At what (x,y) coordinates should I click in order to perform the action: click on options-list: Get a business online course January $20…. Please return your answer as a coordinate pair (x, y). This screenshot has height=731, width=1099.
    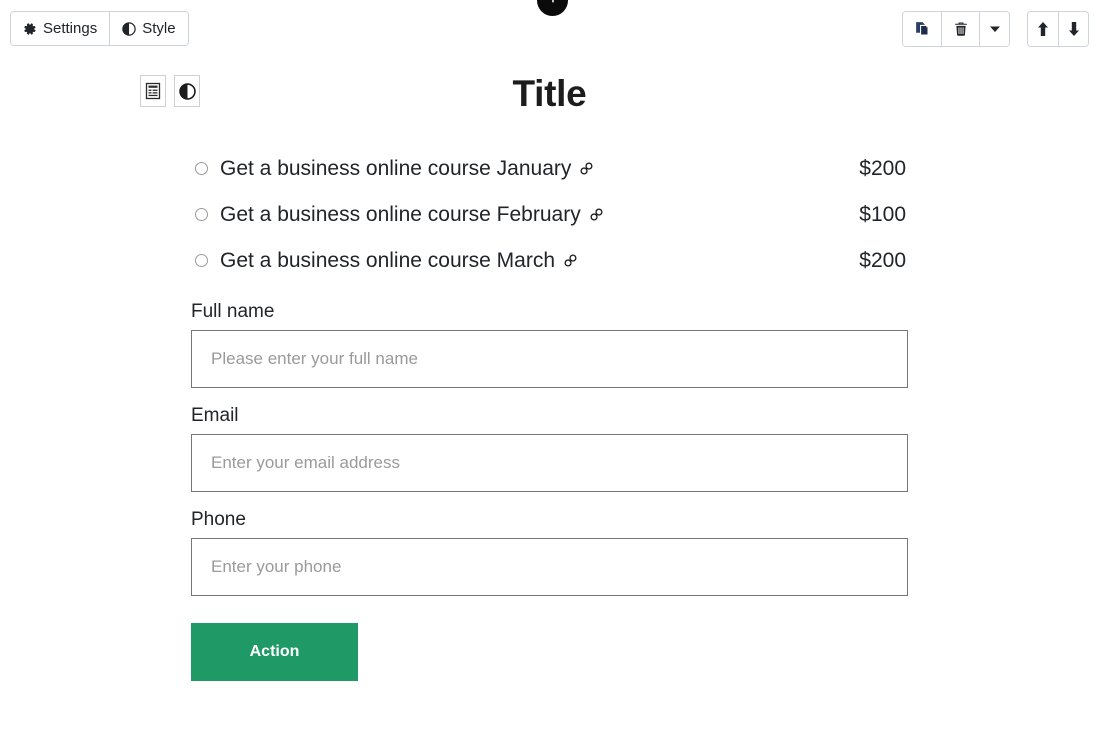
    Looking at the image, I should click on (549, 215).